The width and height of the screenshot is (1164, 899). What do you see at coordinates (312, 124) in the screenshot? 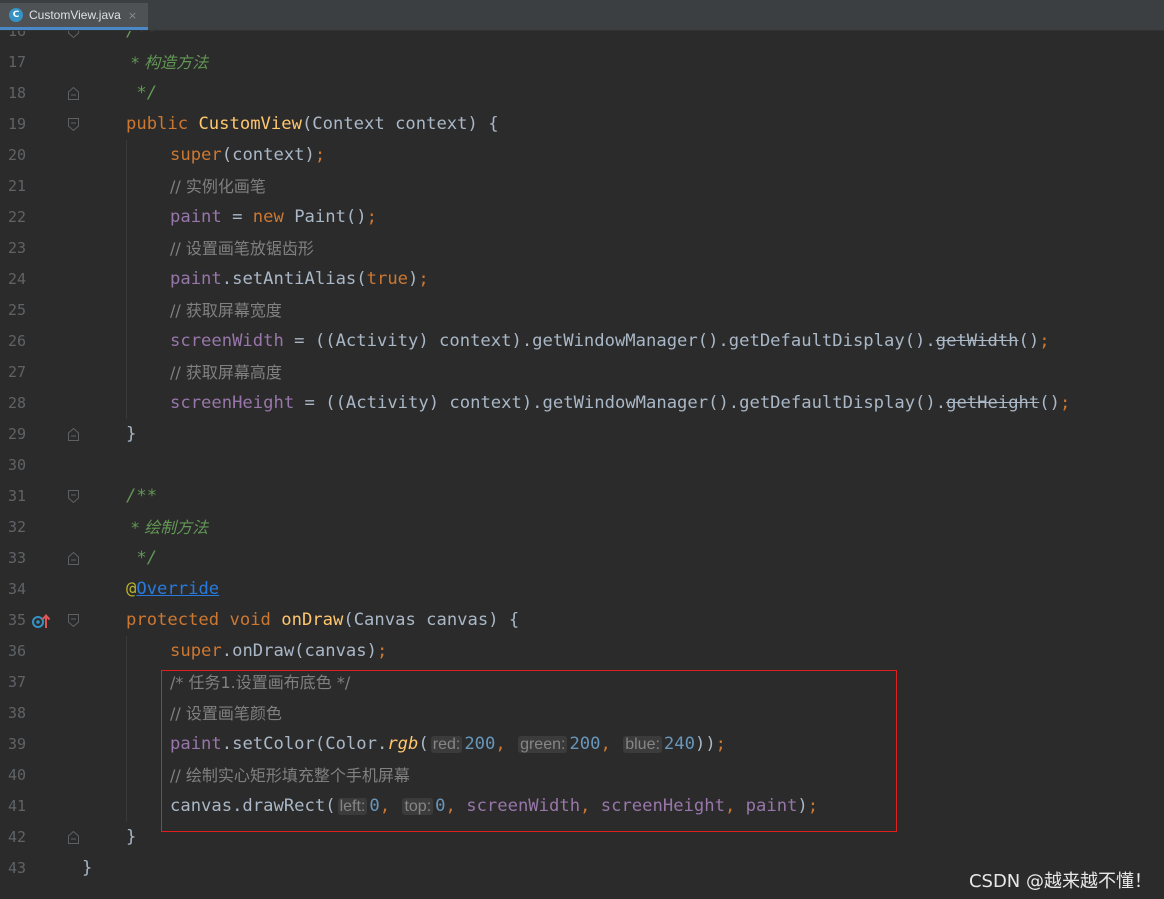
I see `code-text: public CustomView(Context context) {` at bounding box center [312, 124].